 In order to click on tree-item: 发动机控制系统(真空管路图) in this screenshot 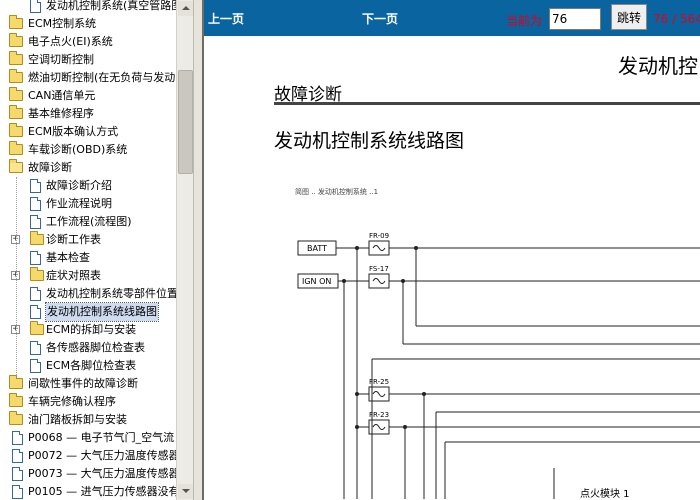, I will do `click(88, 7)`.